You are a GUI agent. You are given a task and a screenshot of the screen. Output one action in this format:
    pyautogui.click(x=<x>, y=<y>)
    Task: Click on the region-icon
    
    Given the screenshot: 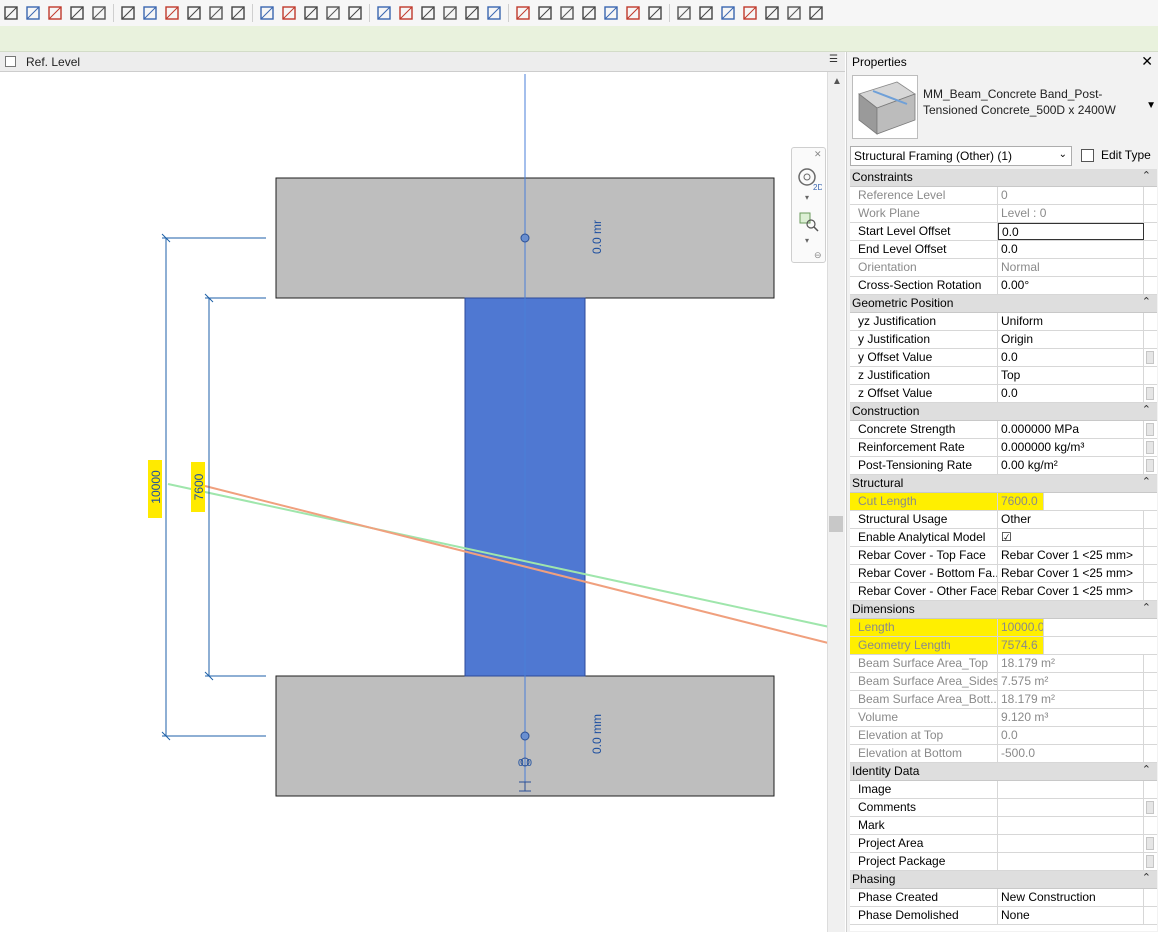 What is the action you would take?
    pyautogui.click(x=355, y=13)
    